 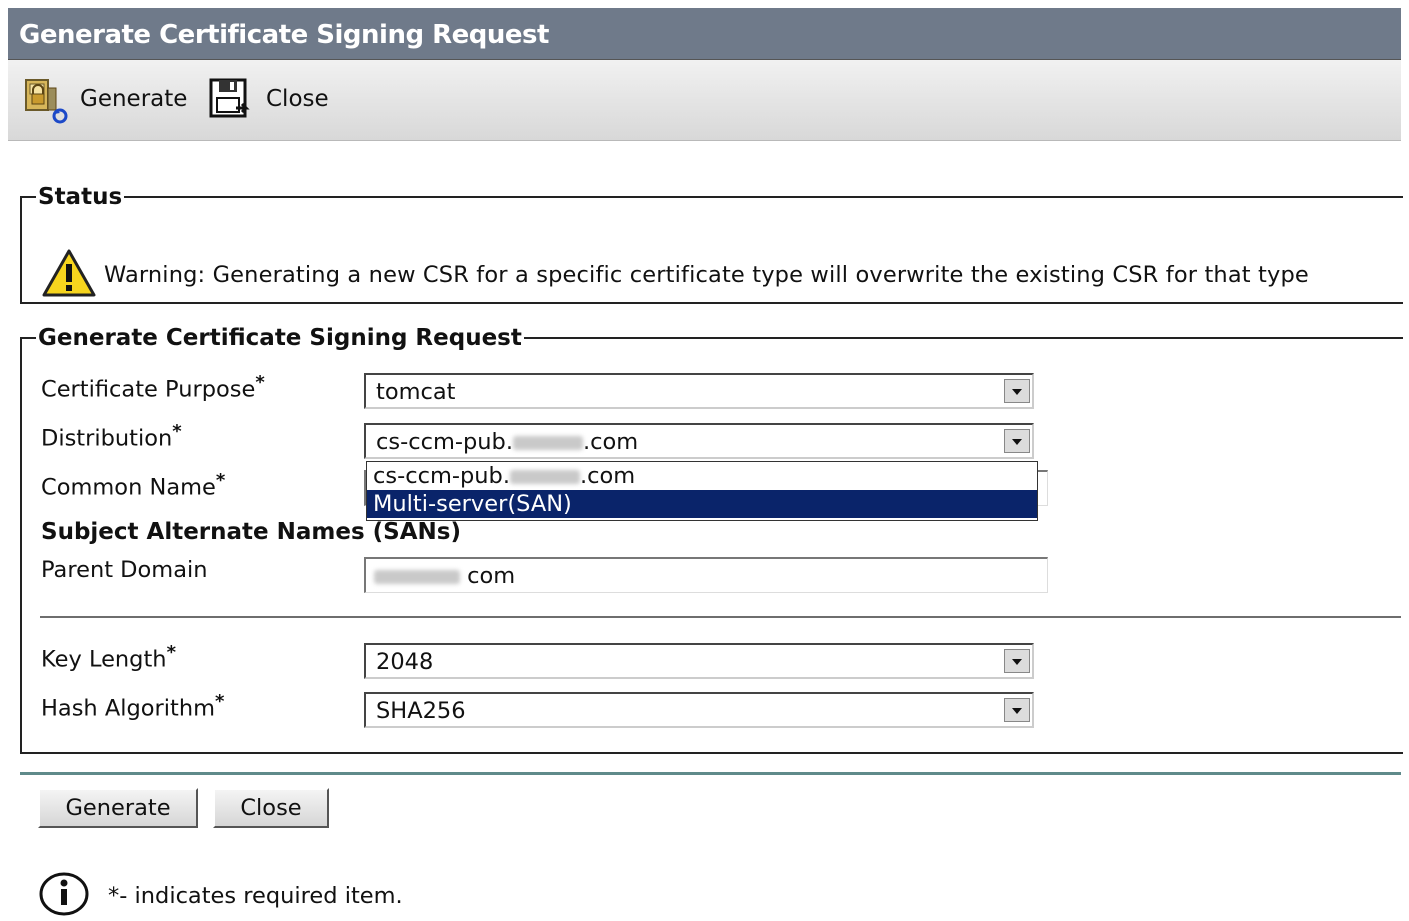 What do you see at coordinates (107, 438) in the screenshot?
I see `distribution-label-text: Distribution` at bounding box center [107, 438].